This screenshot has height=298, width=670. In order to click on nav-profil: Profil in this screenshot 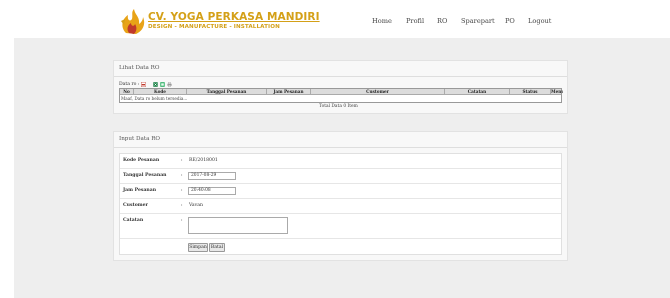, I will do `click(415, 21)`.